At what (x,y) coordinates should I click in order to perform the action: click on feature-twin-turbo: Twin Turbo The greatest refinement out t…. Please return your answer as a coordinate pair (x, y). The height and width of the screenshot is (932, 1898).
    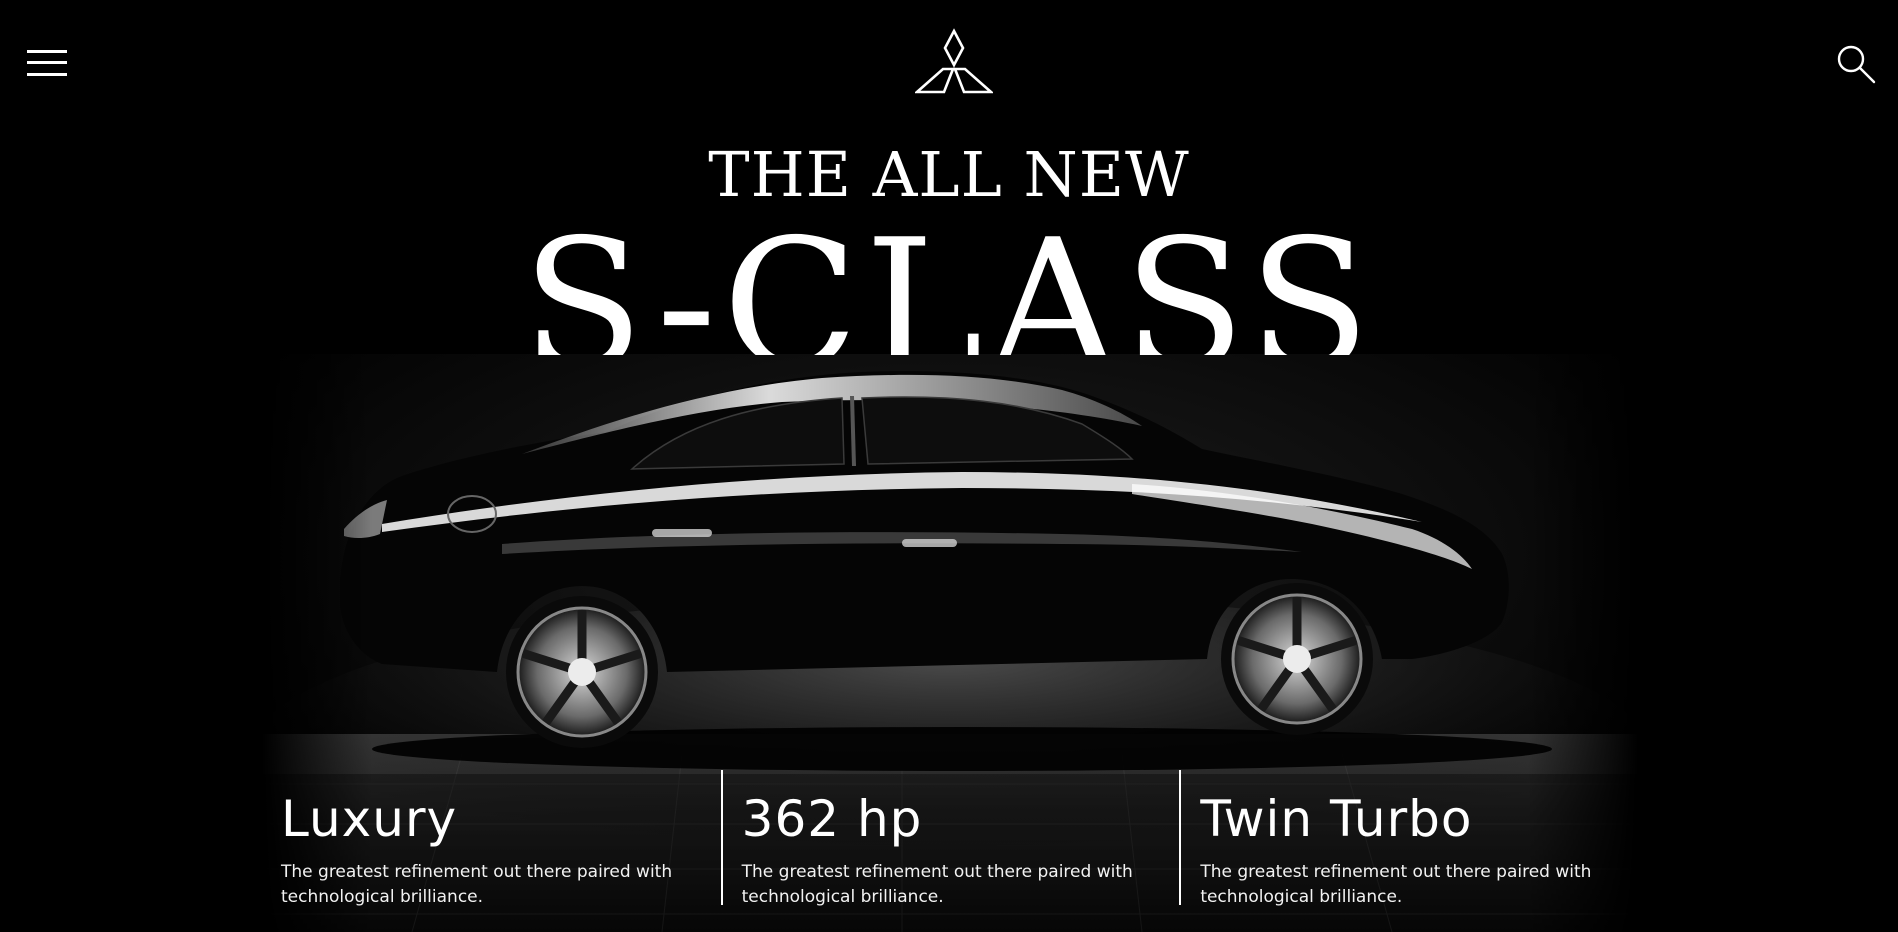
    Looking at the image, I should click on (1408, 838).